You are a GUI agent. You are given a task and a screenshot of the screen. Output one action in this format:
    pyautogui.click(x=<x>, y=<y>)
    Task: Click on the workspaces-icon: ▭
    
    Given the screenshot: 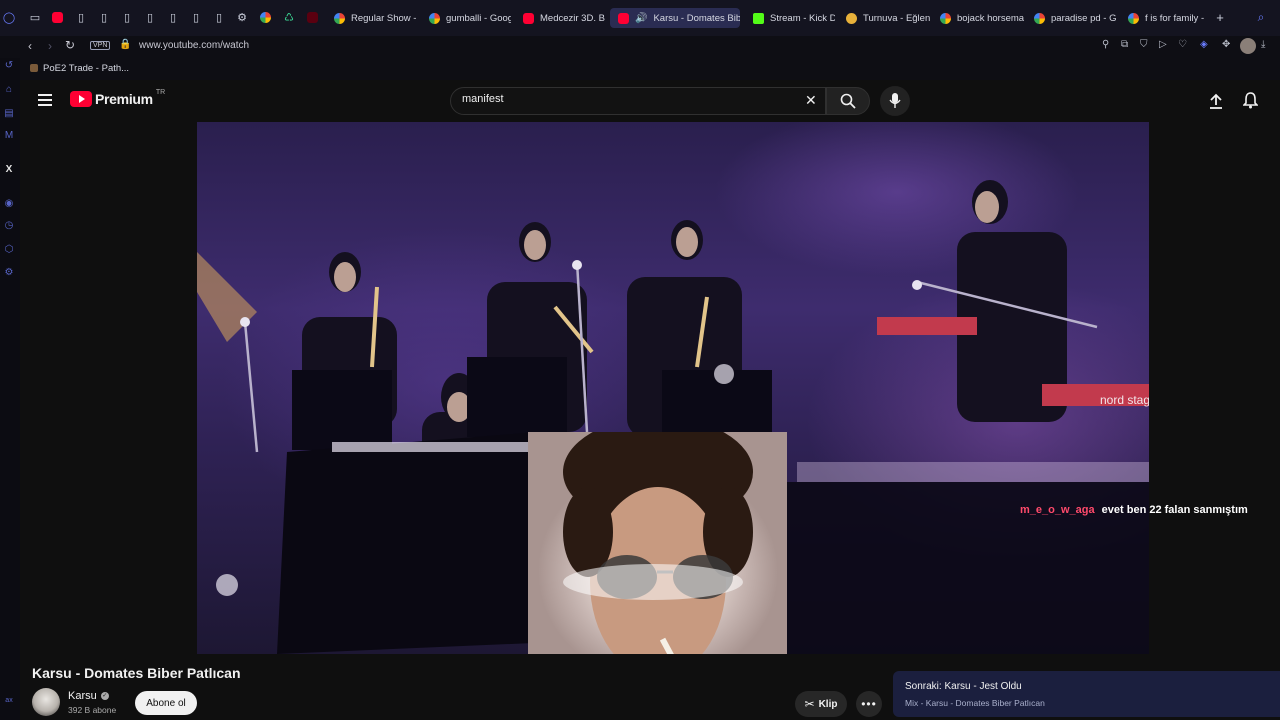 What is the action you would take?
    pyautogui.click(x=35, y=17)
    